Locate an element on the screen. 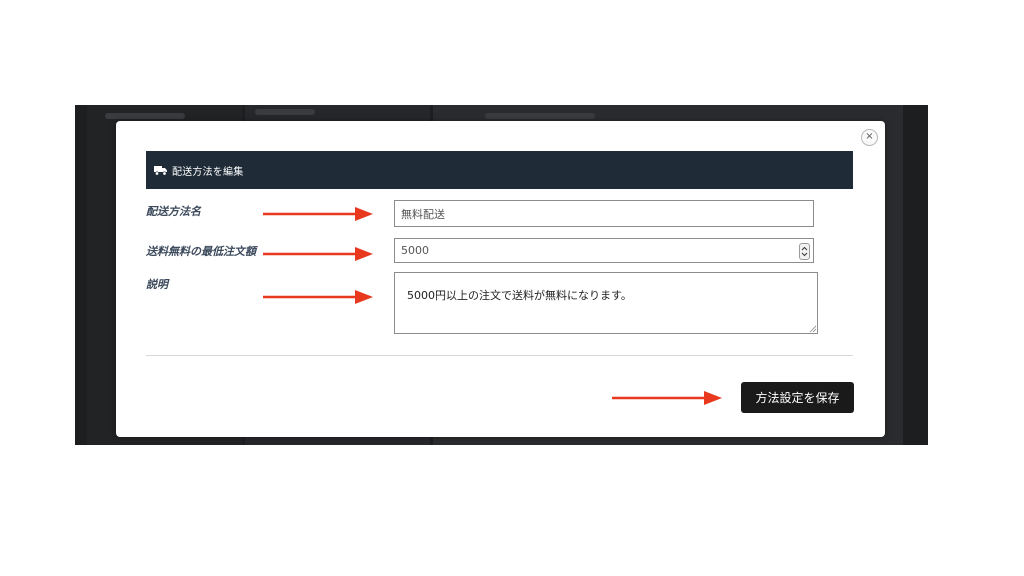  description-textarea: 5000円以上の注文で送料が無料になります。 is located at coordinates (606, 303).